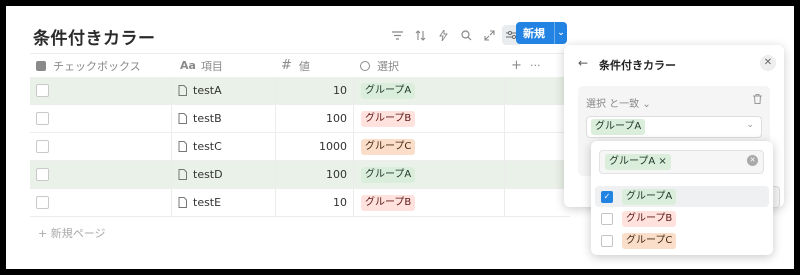  I want to click on item-cell: testA, so click(200, 90).